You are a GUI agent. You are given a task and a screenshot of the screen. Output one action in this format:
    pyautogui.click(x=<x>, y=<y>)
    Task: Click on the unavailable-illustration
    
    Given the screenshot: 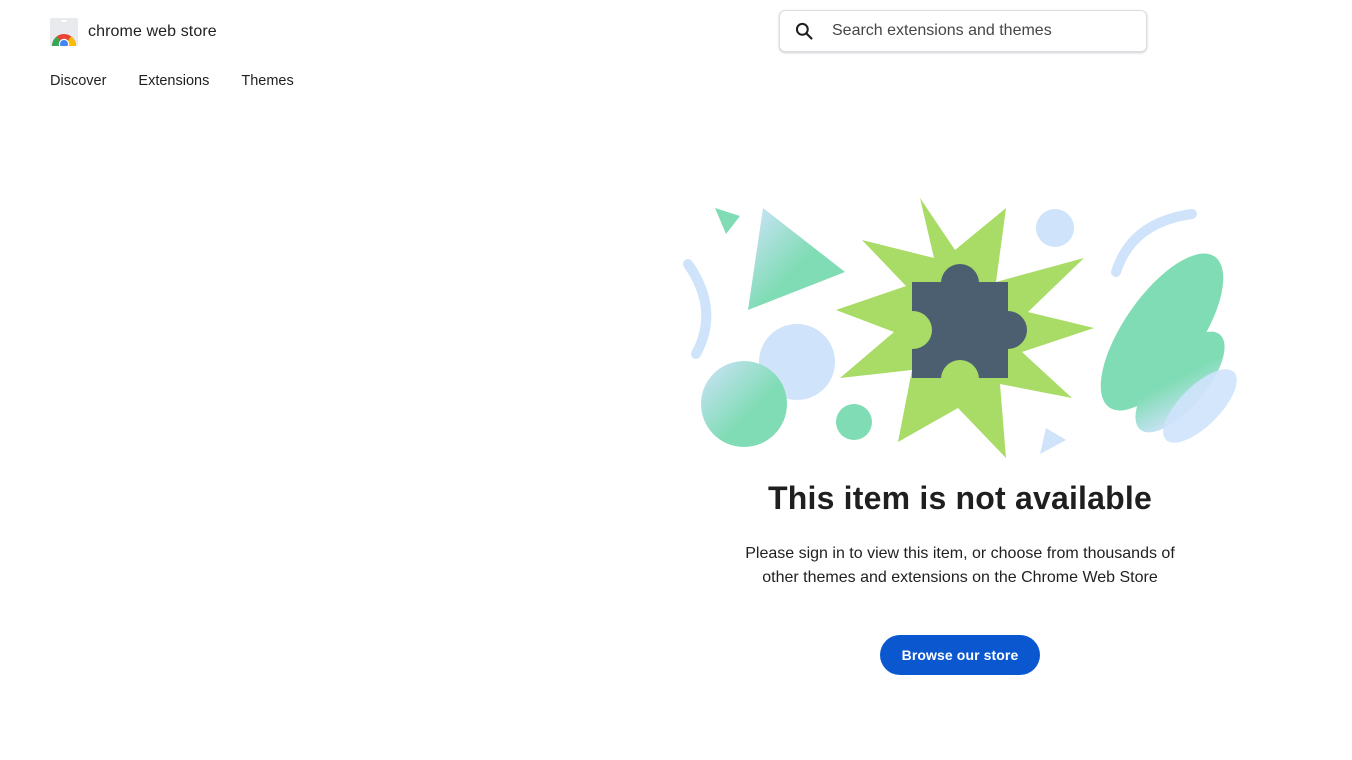 What is the action you would take?
    pyautogui.click(x=960, y=328)
    